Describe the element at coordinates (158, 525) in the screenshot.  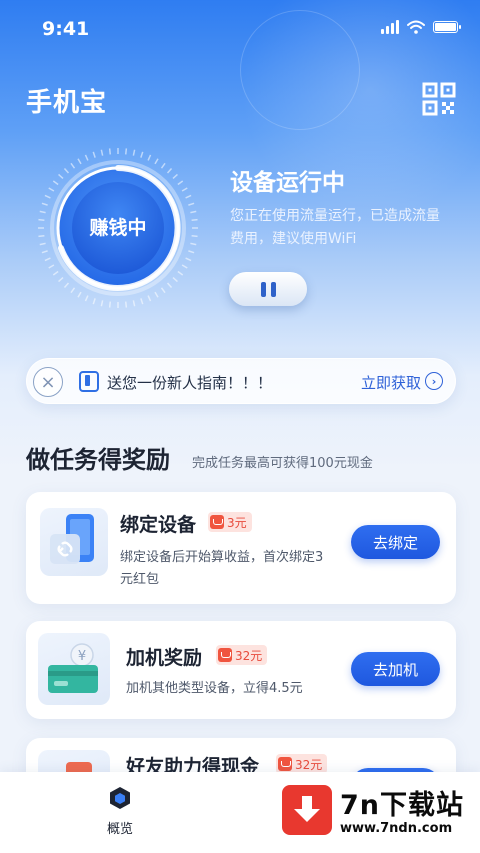
I see `task-title: 绑定设备` at that location.